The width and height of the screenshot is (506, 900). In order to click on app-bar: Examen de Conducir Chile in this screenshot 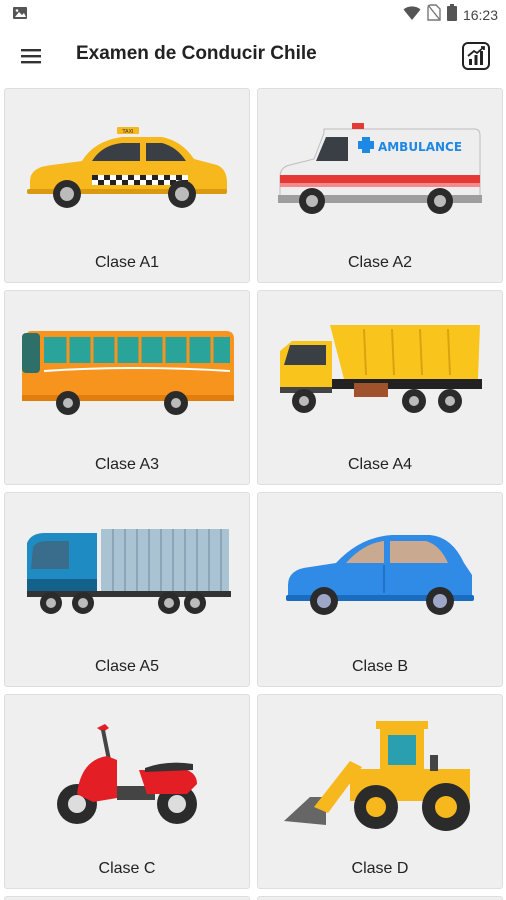, I will do `click(253, 56)`.